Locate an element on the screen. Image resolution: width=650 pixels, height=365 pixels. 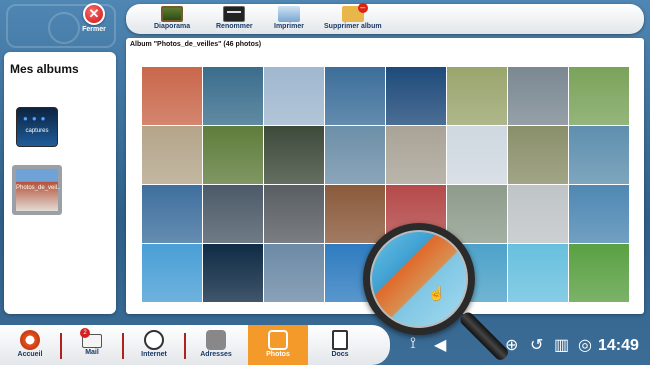
taskbar-label: Photos is located at coordinates (278, 354).